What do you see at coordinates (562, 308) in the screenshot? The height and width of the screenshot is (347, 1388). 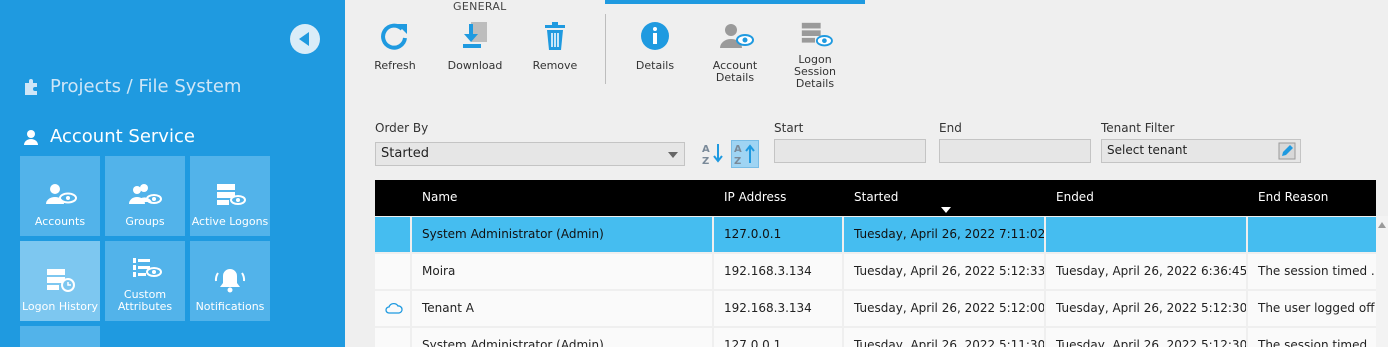 I see `cell-name: Tenant A` at bounding box center [562, 308].